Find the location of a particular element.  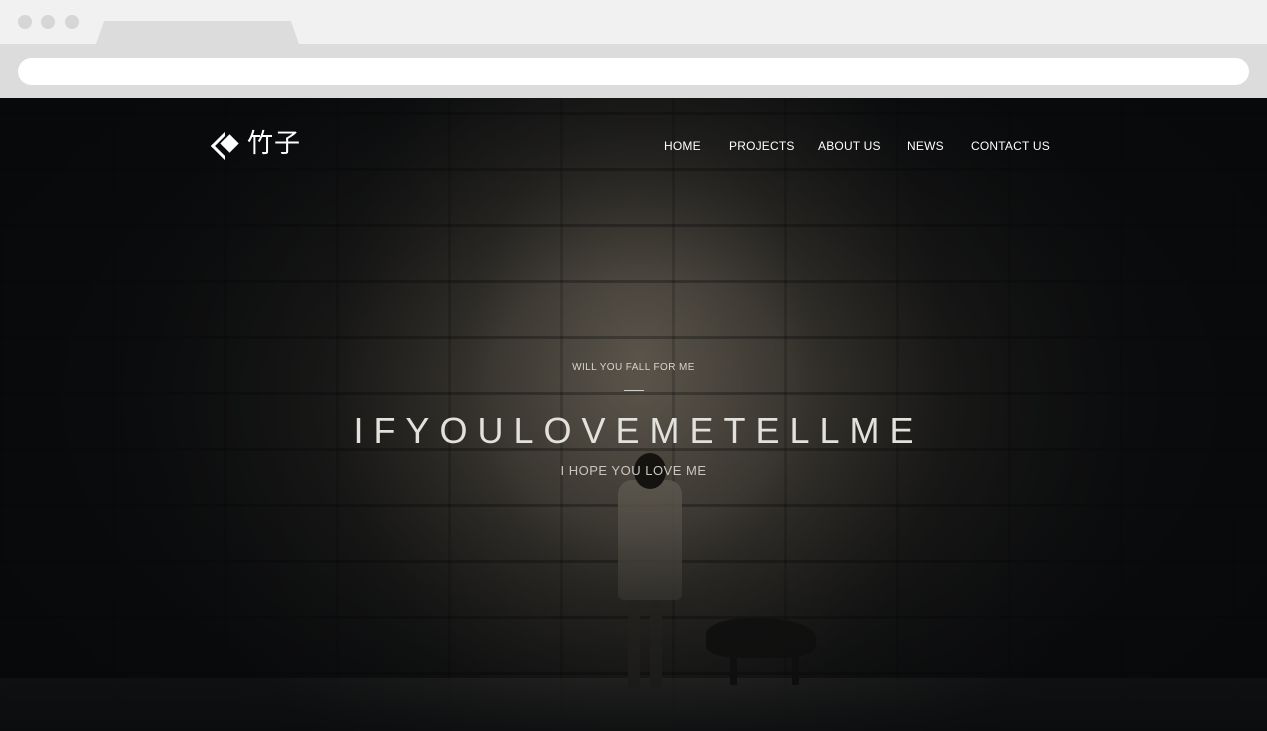

hero-headline: IFYOULOVEMETELLME is located at coordinates (638, 430).